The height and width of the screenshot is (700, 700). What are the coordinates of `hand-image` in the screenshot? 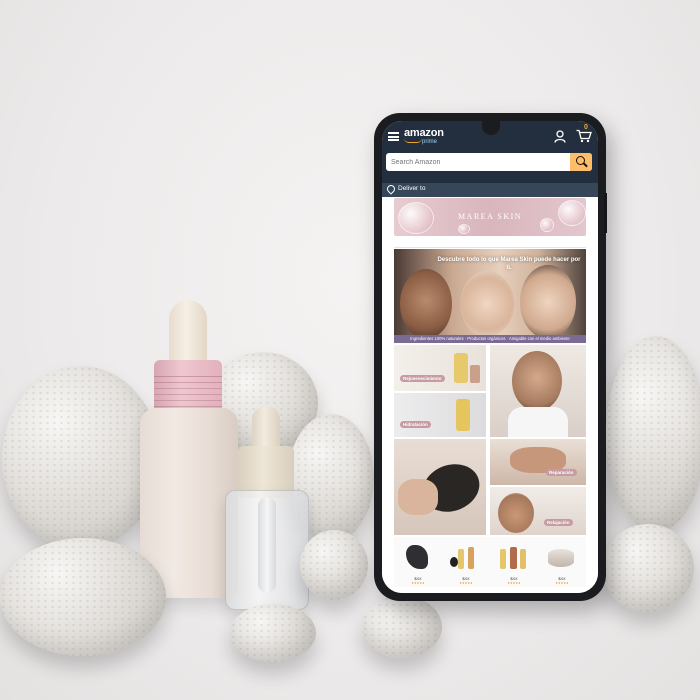 It's located at (418, 497).